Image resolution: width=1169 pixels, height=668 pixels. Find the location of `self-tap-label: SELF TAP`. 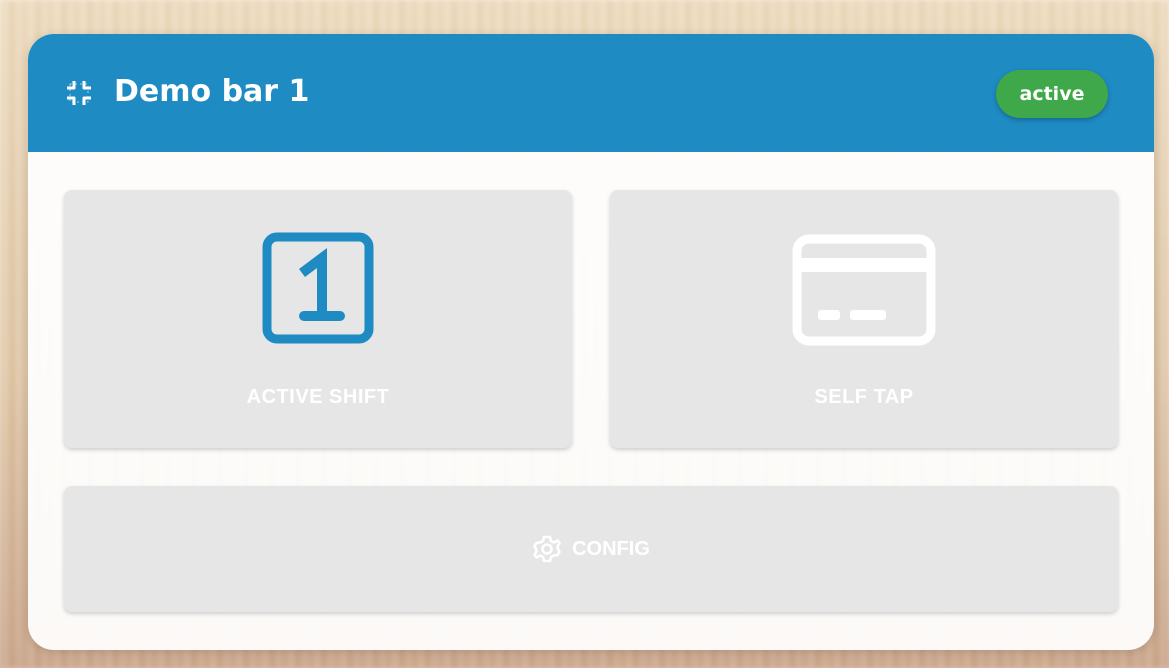

self-tap-label: SELF TAP is located at coordinates (864, 397).